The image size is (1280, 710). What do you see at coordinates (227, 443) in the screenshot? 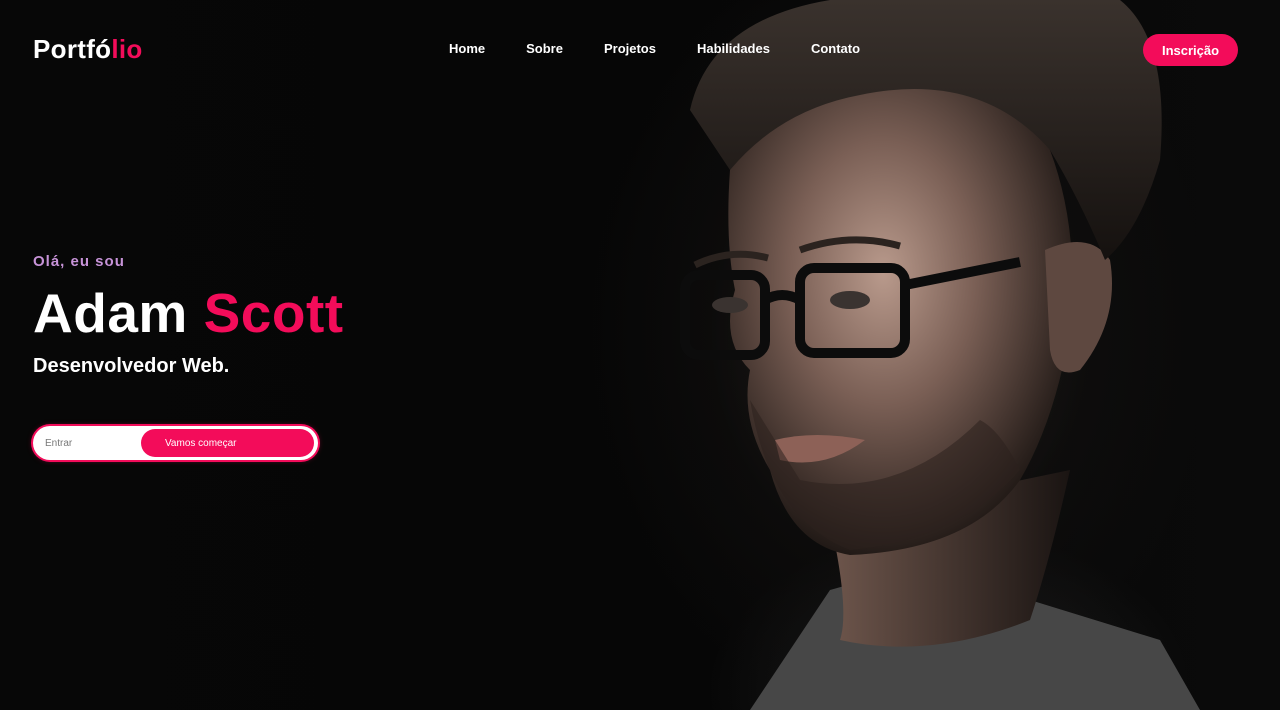
I see `get-started-button: Vamos começar` at bounding box center [227, 443].